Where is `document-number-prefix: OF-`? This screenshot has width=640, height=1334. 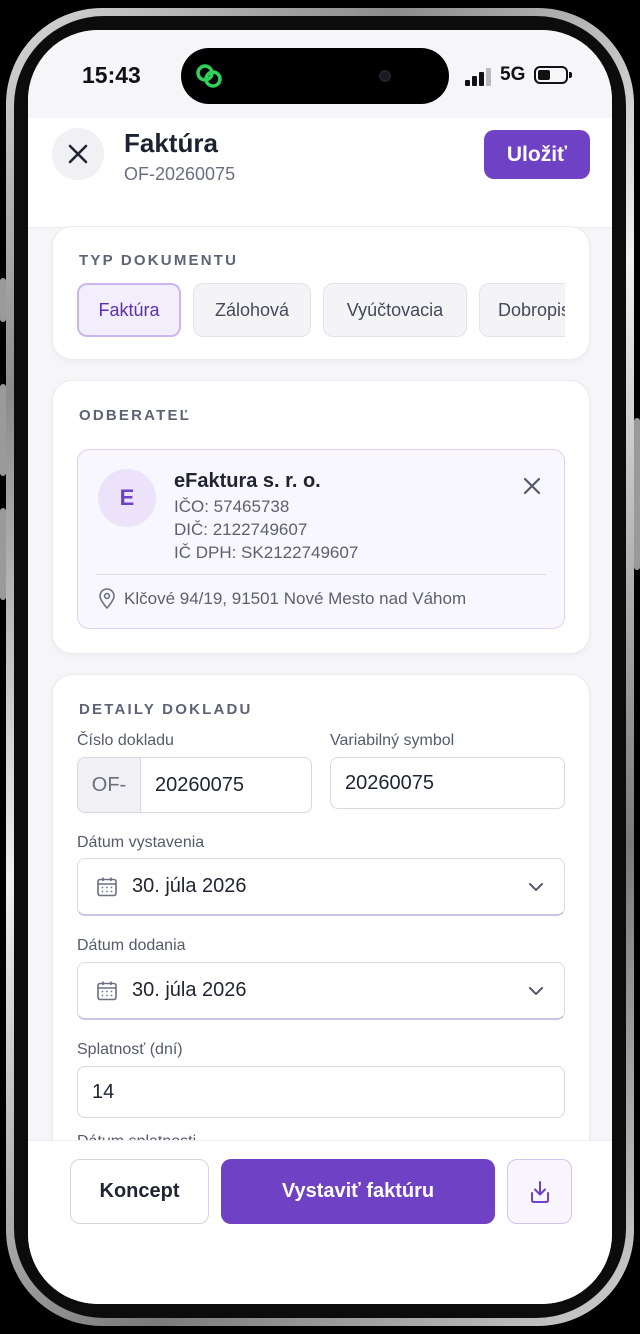
document-number-prefix: OF- is located at coordinates (109, 785).